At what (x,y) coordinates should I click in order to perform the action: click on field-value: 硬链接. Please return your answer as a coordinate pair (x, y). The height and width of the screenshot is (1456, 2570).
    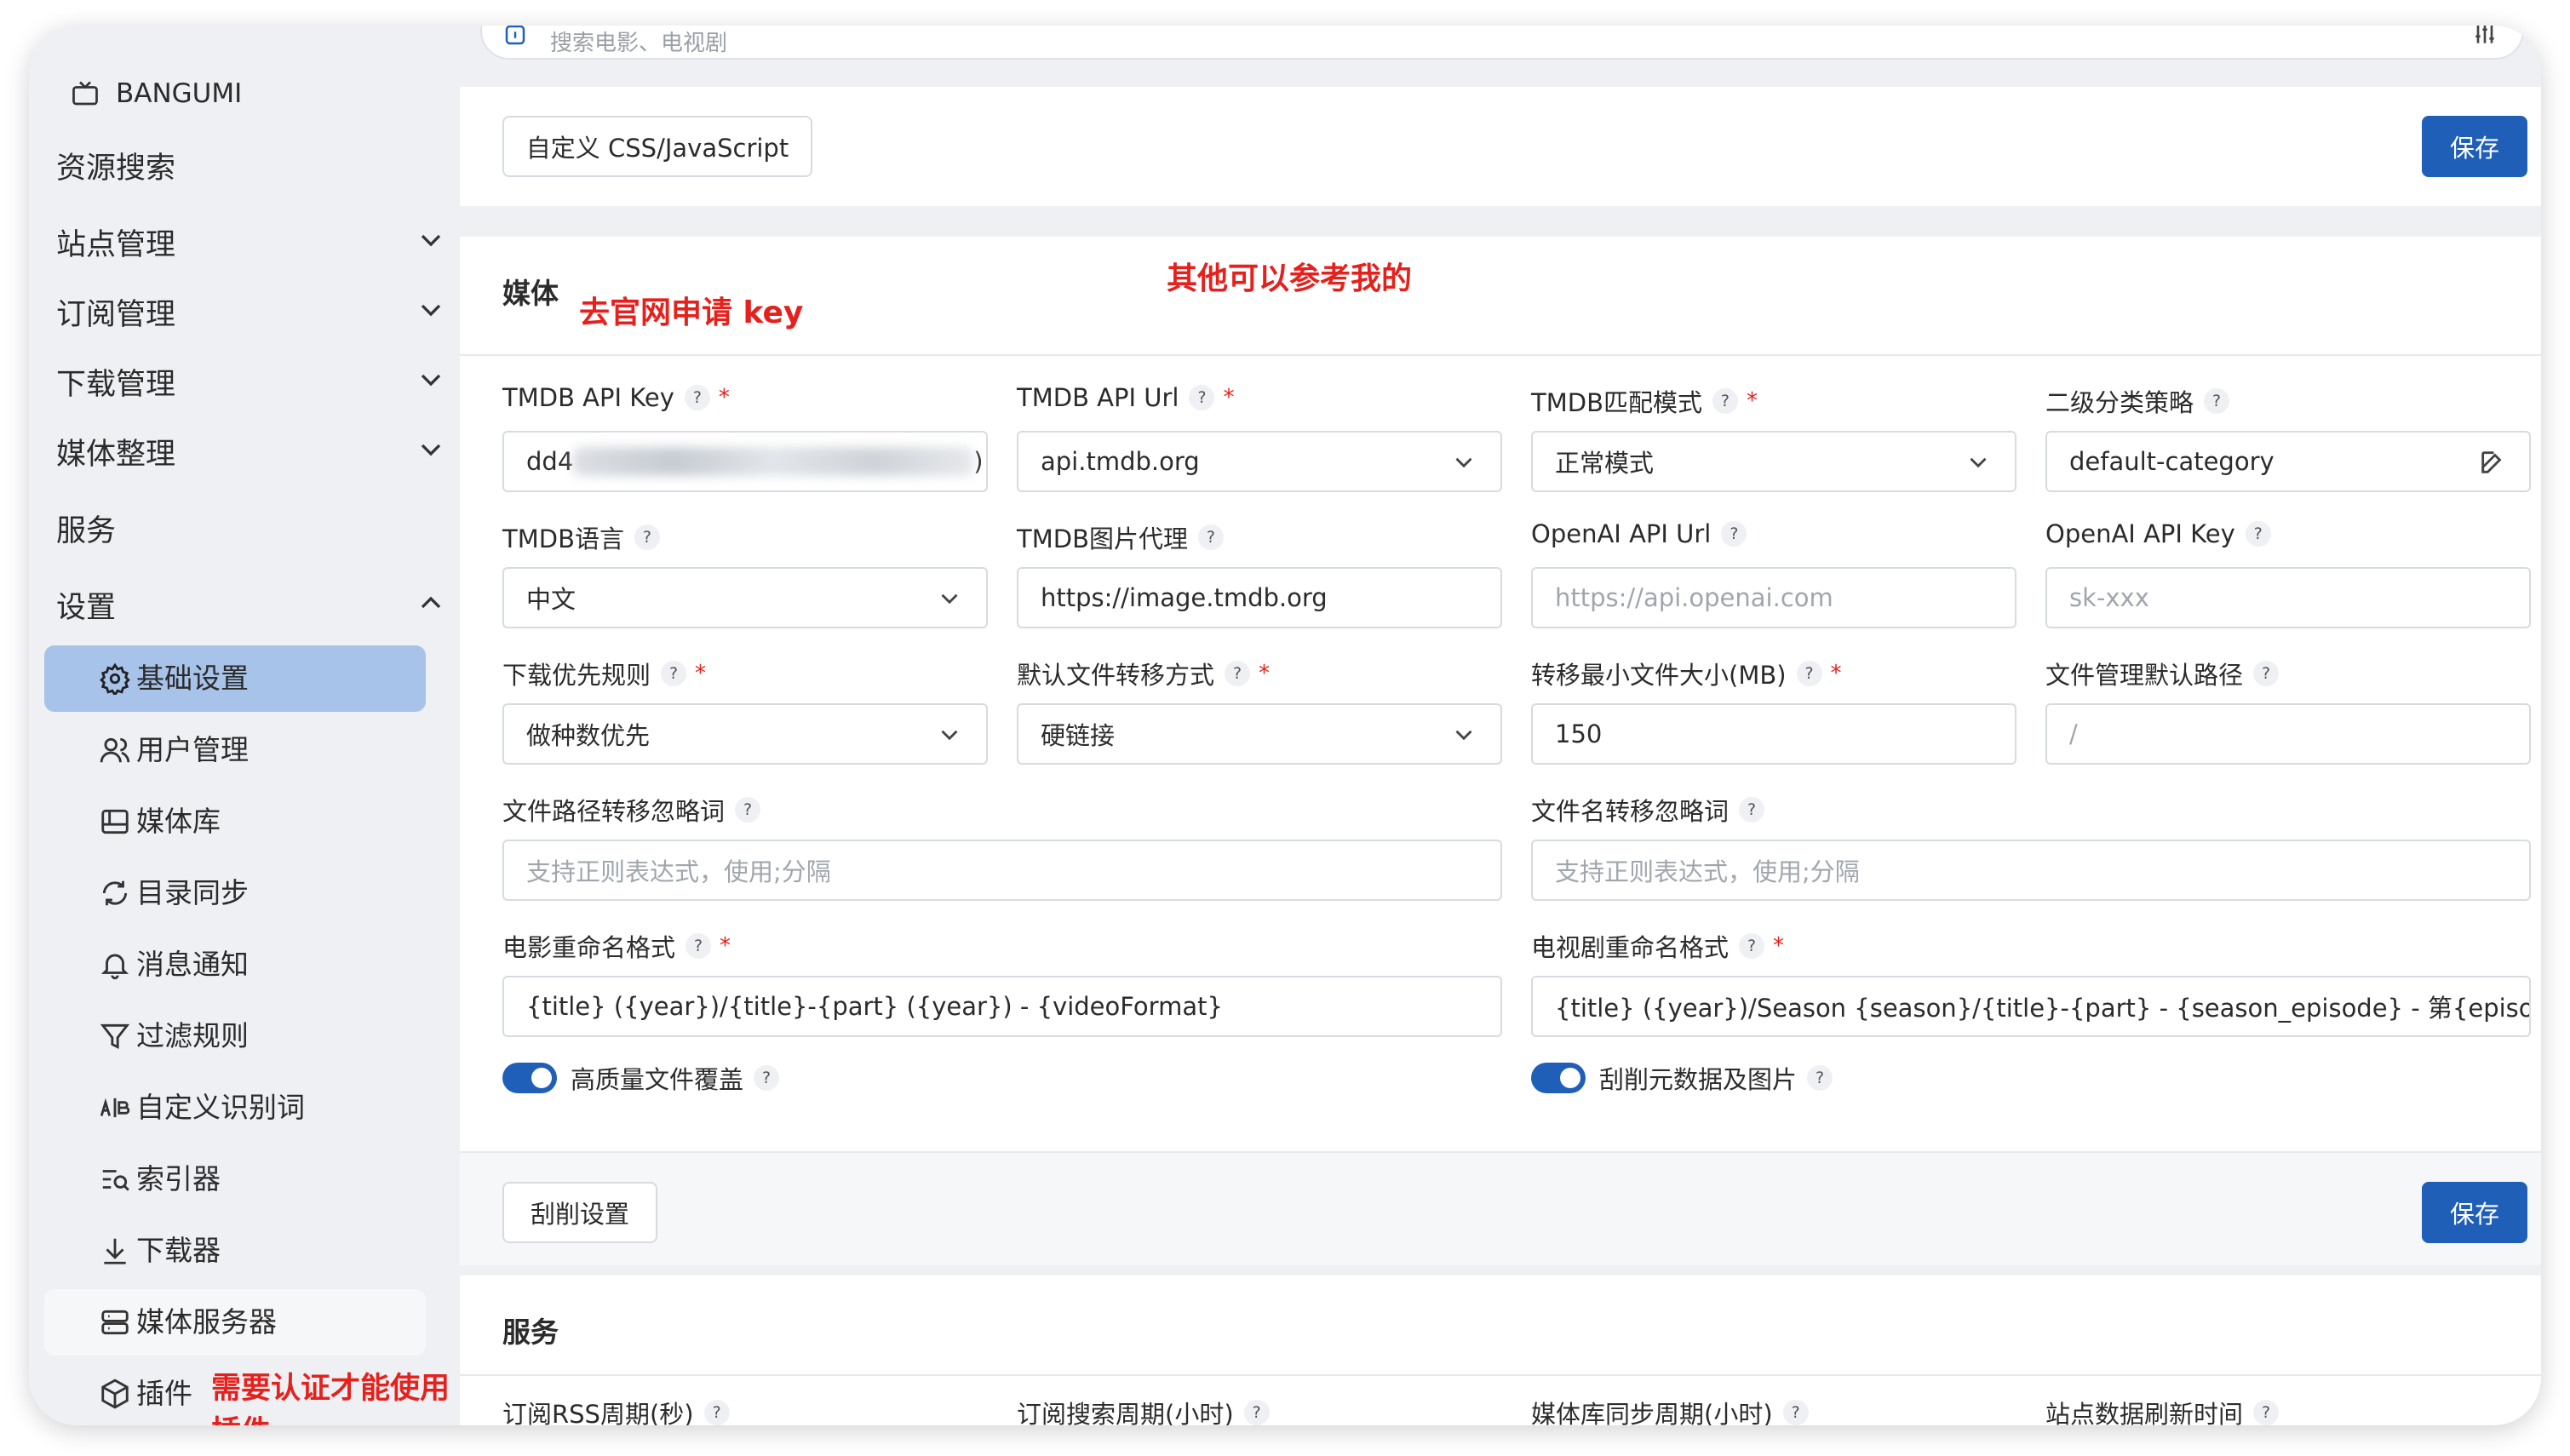
    Looking at the image, I should click on (1078, 736).